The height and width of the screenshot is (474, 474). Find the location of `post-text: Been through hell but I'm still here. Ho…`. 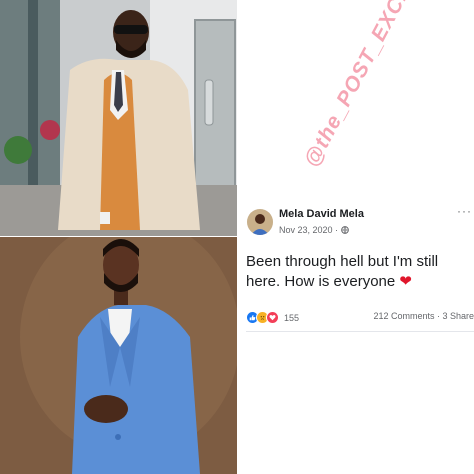

post-text: Been through hell but I'm still here. Ho… is located at coordinates (359, 272).